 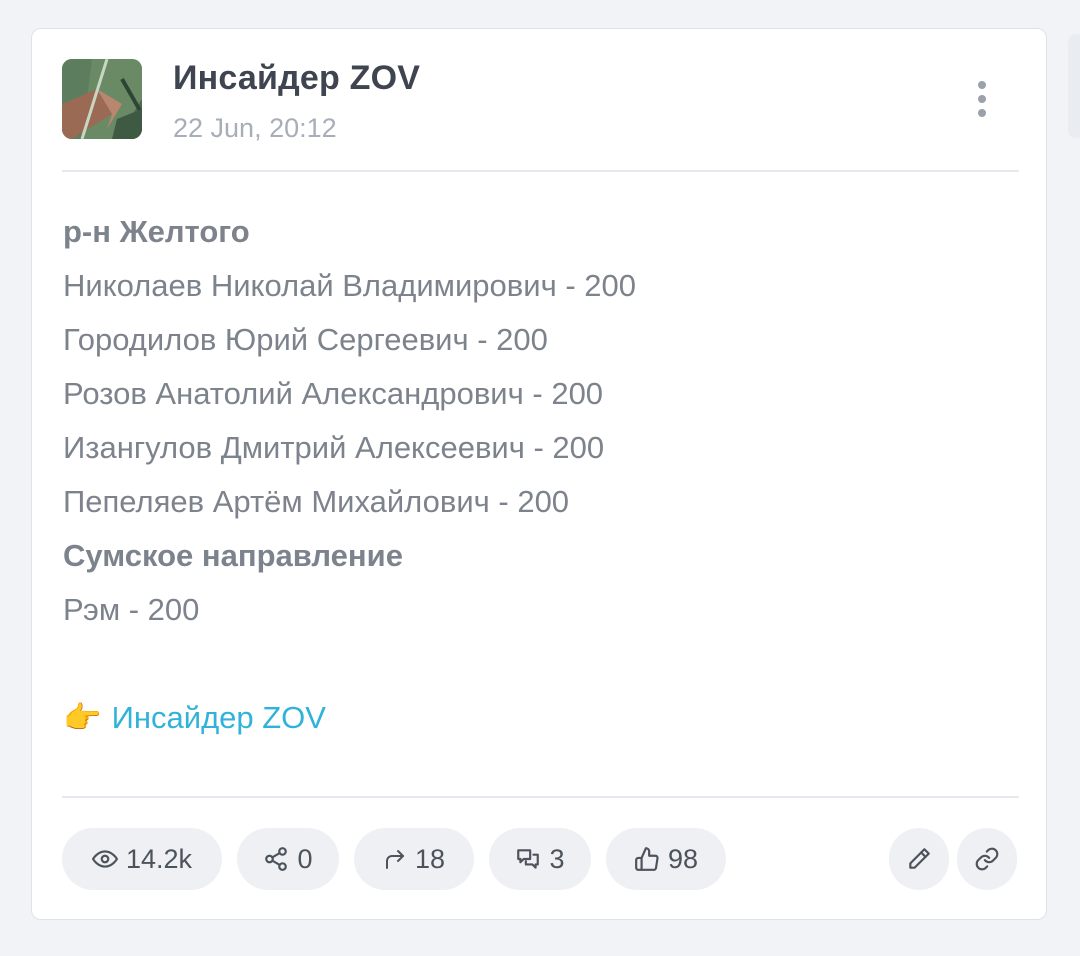 I want to click on forward-arrow-icon, so click(x=394, y=859).